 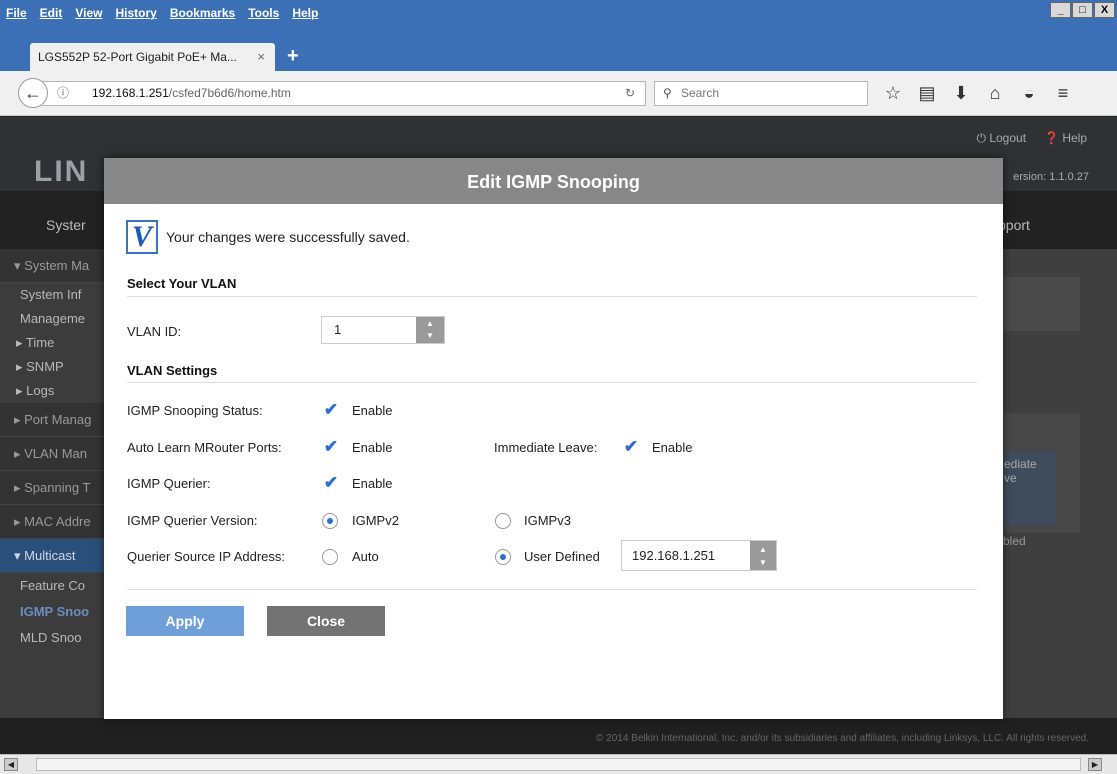 I want to click on menu-bookmarks: Bookmarks, so click(x=202, y=13).